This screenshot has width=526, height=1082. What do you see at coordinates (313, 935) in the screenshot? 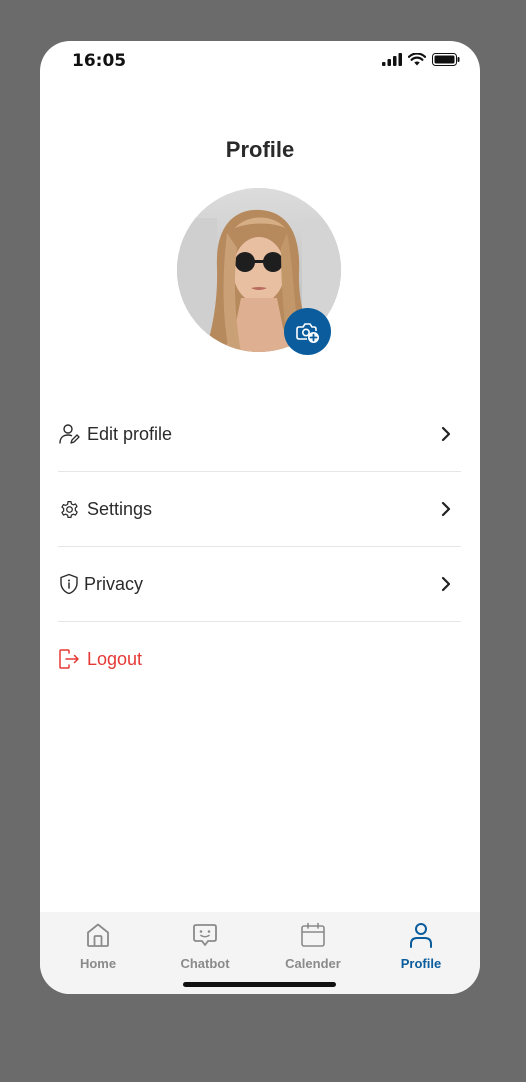
I see `calendar-icon` at bounding box center [313, 935].